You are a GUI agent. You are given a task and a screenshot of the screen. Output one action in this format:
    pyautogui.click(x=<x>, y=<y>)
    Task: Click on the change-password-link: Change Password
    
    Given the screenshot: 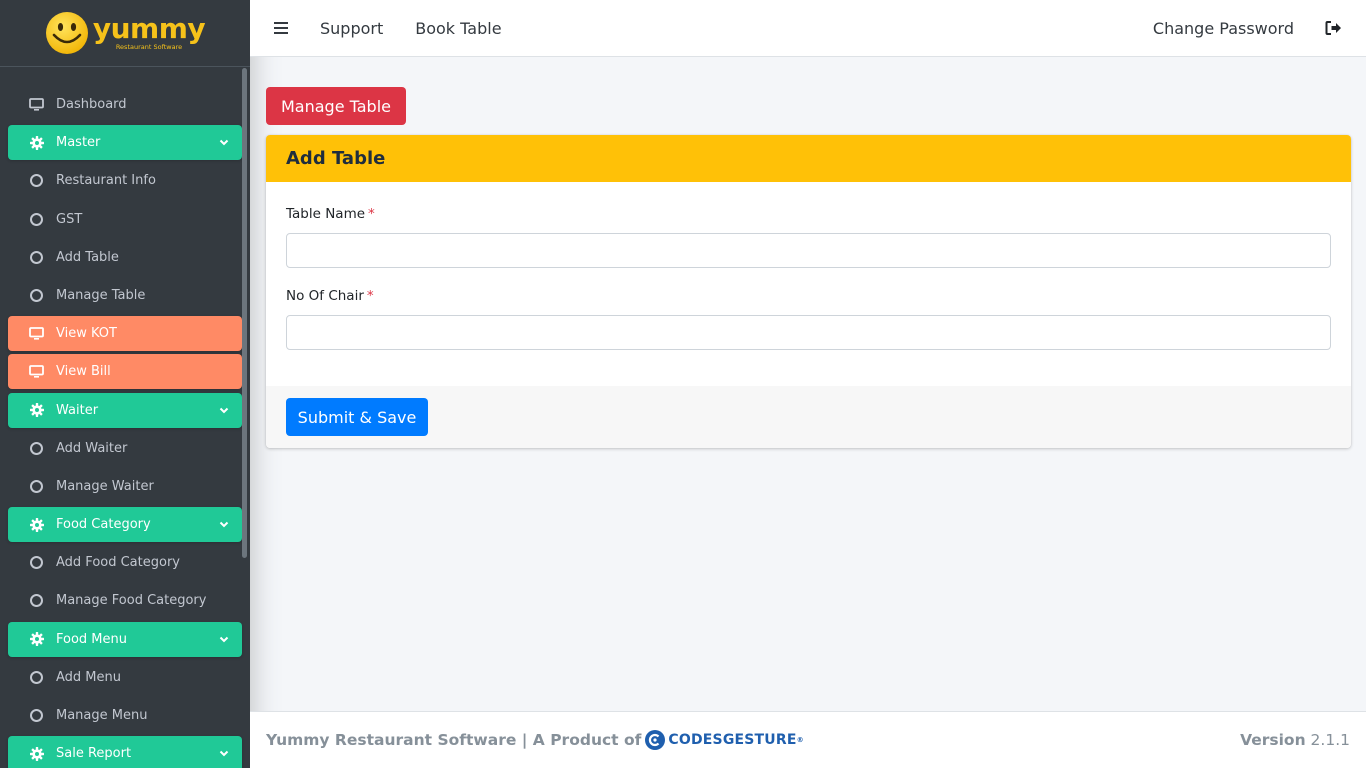 What is the action you would take?
    pyautogui.click(x=1223, y=28)
    